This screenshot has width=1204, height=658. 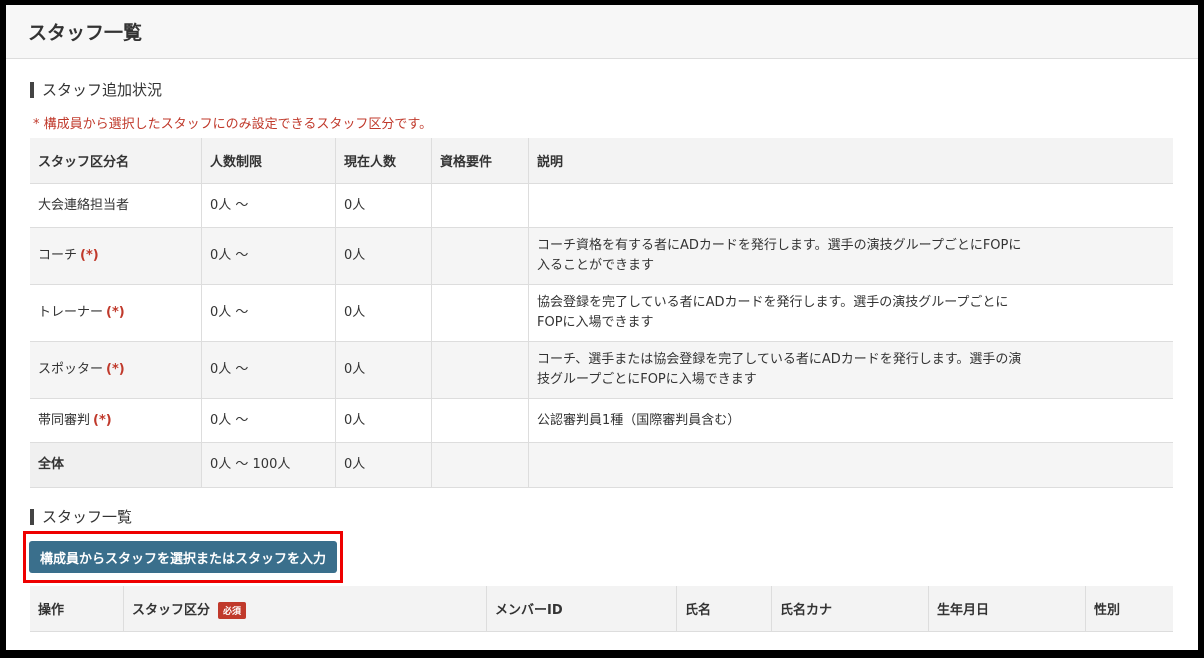 I want to click on total-qualification-cell, so click(x=480, y=465).